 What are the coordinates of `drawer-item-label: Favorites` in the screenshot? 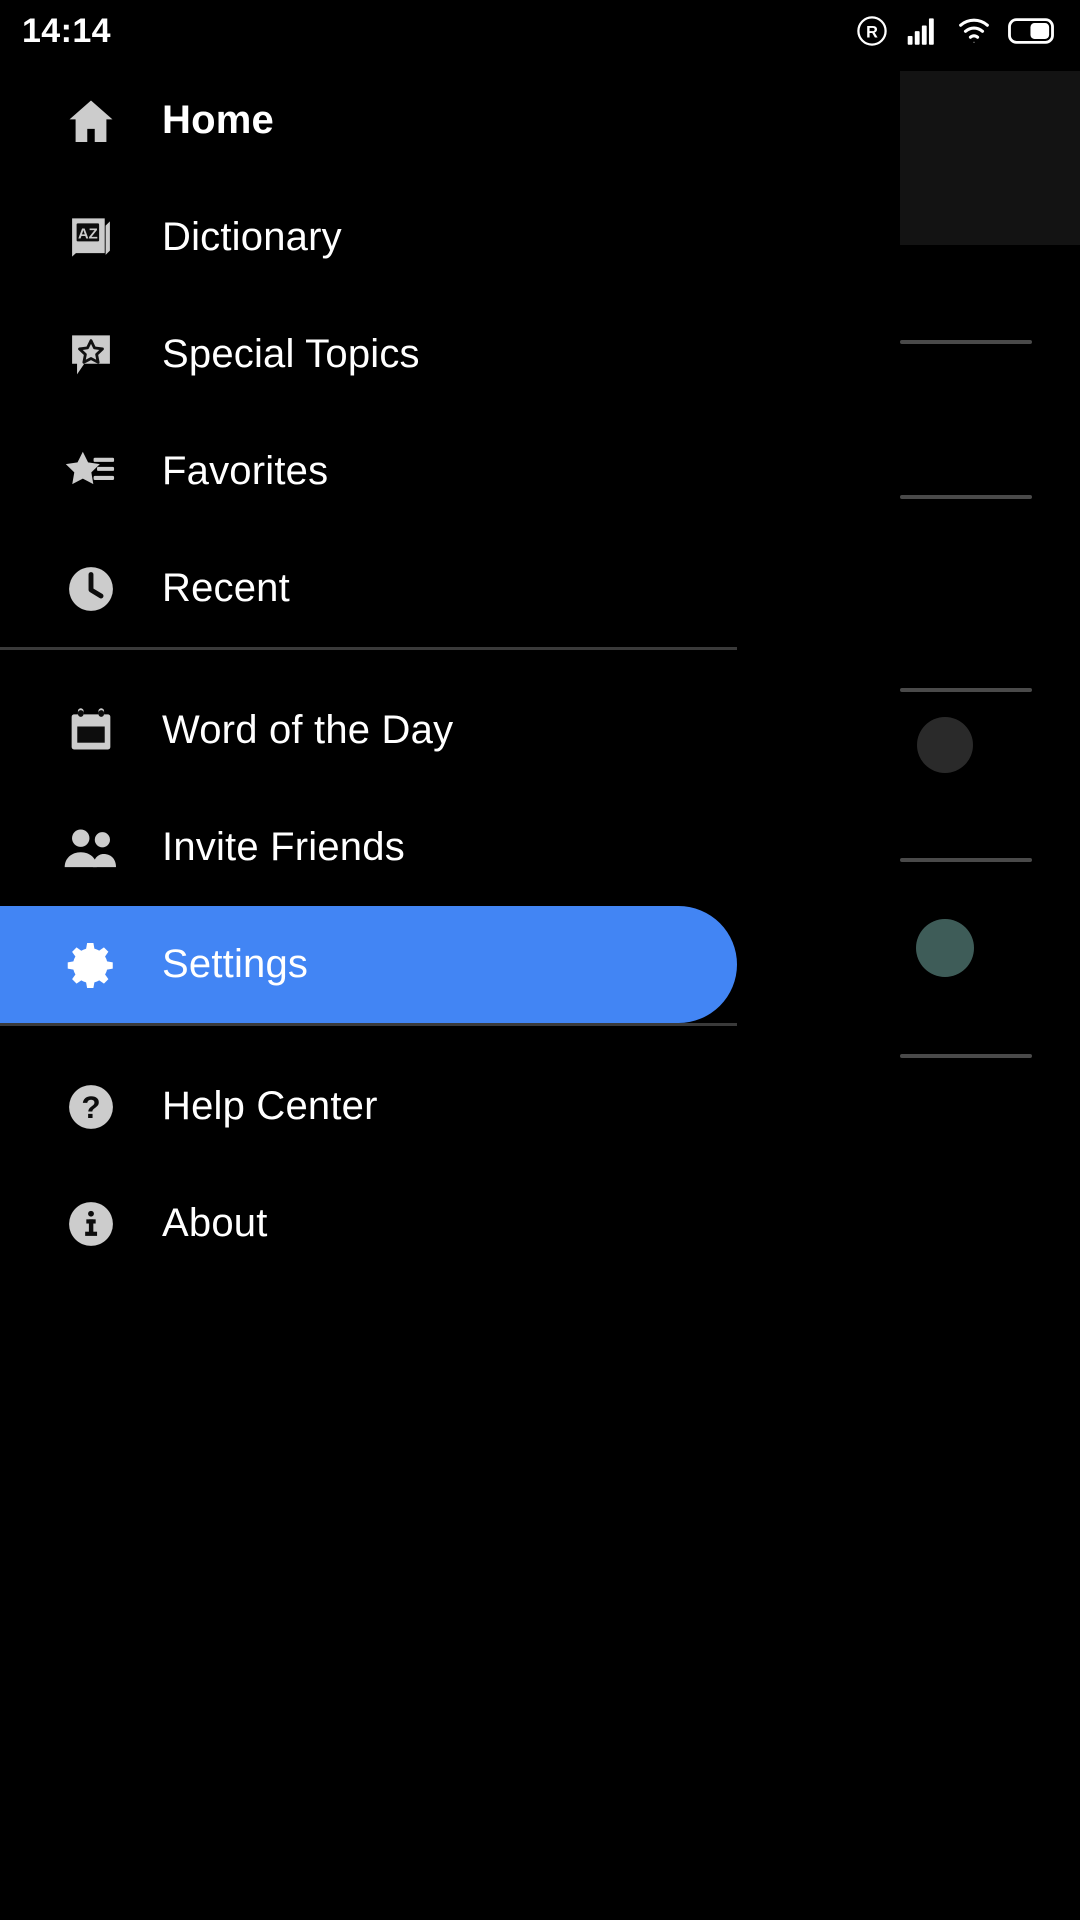 It's located at (245, 471).